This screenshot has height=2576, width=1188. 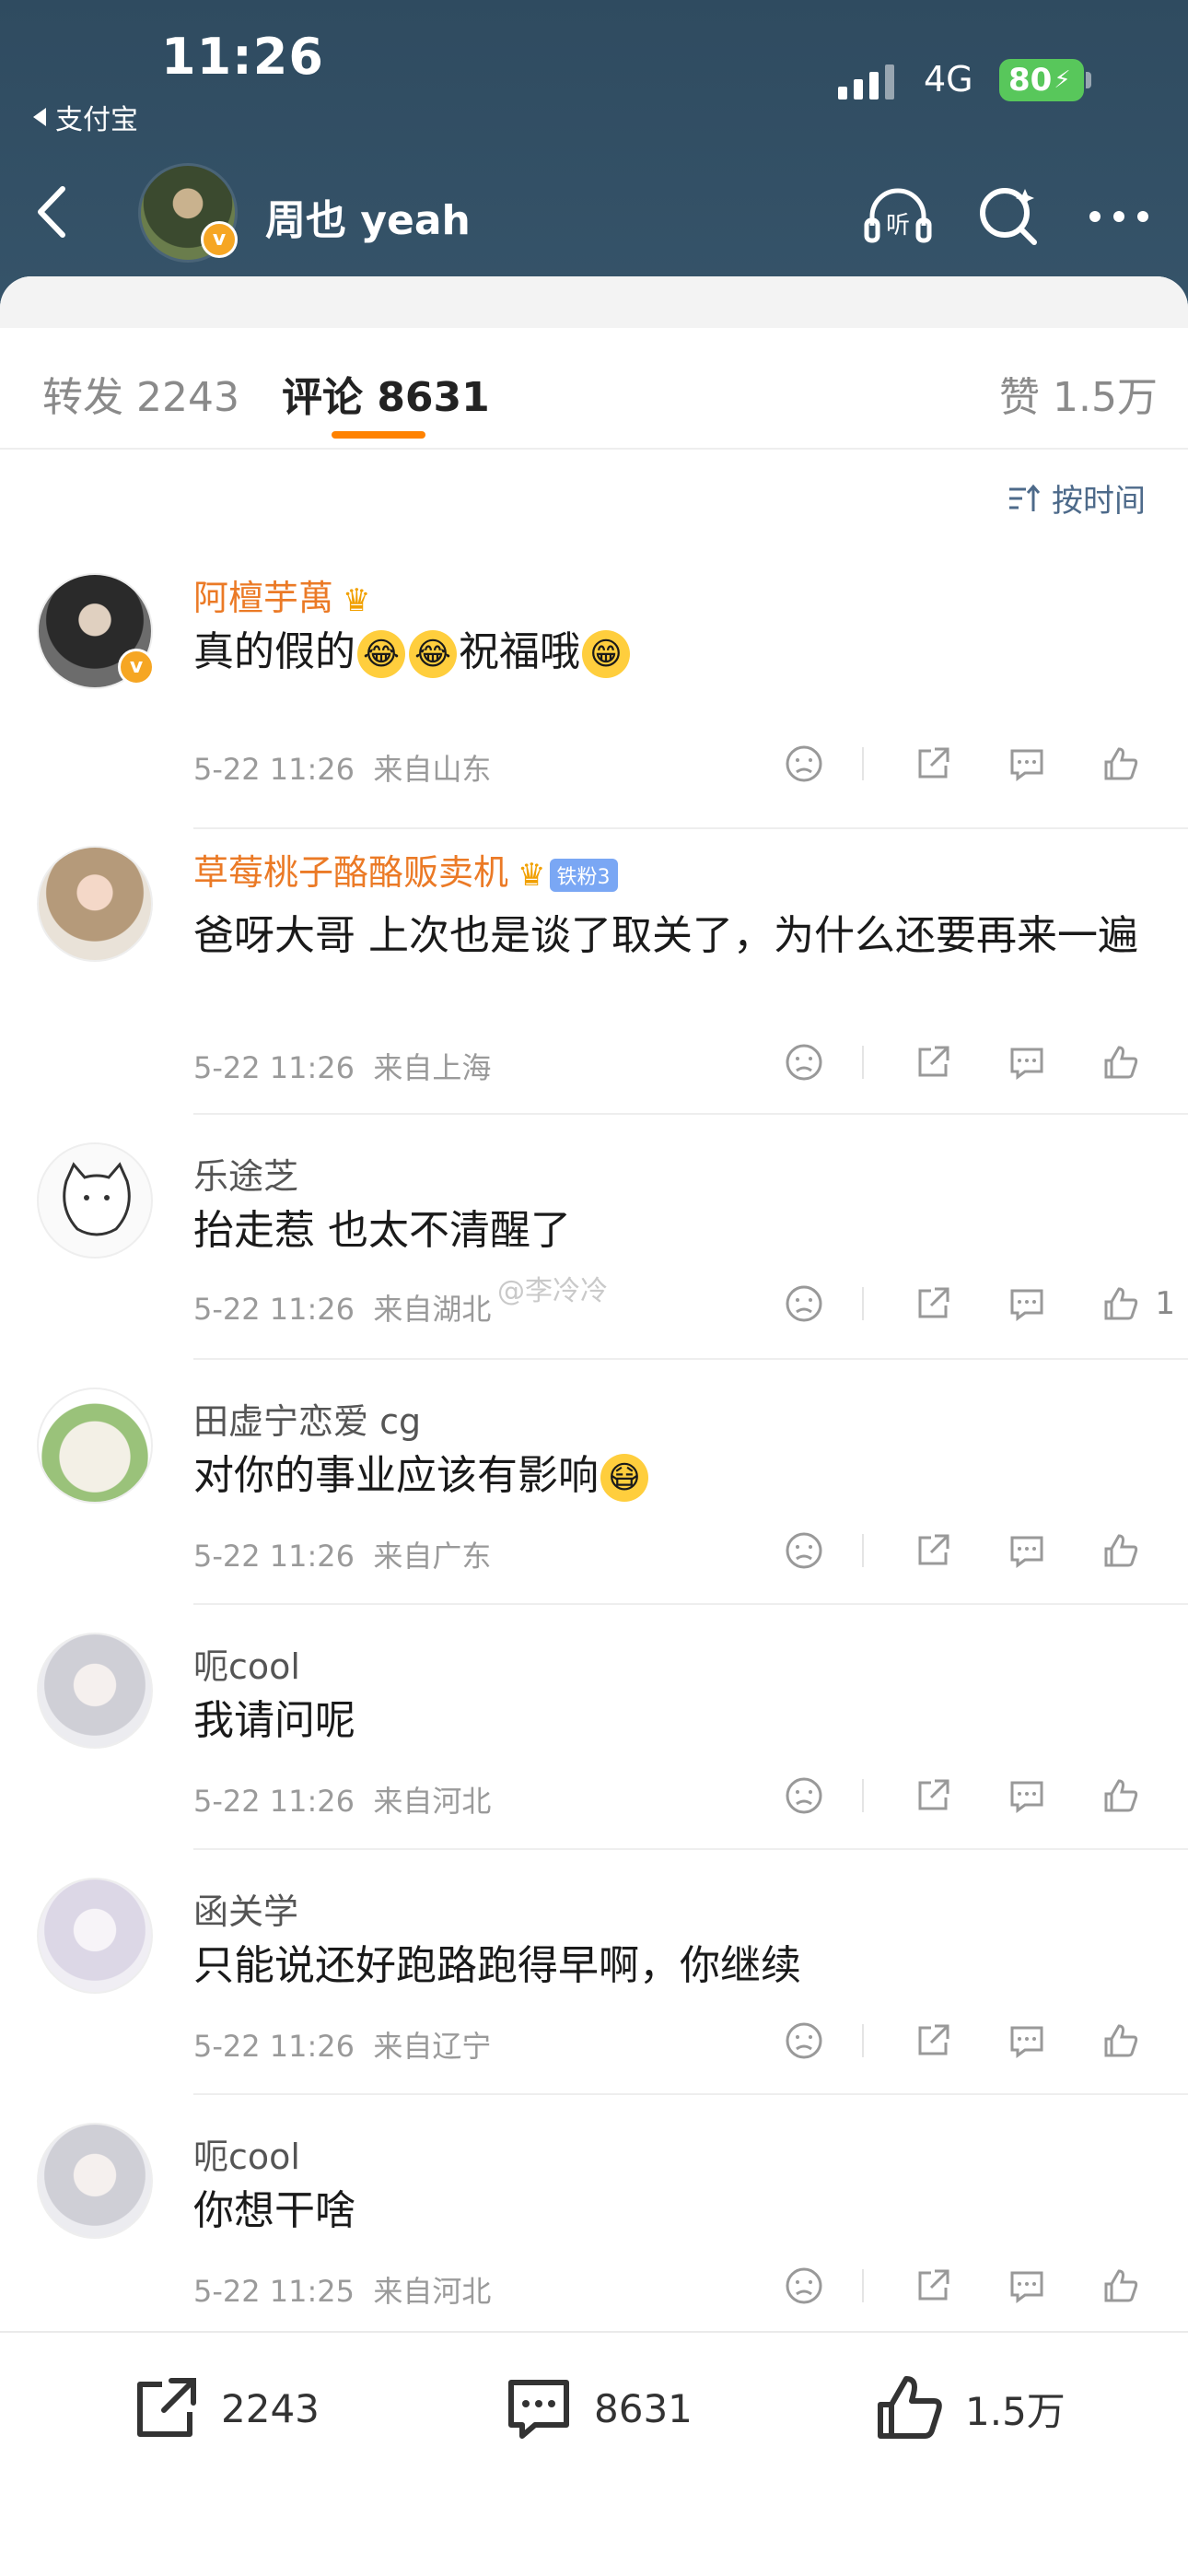 What do you see at coordinates (672, 652) in the screenshot?
I see `comment-text: 真的假的 😂 😂 祝福哦 😁` at bounding box center [672, 652].